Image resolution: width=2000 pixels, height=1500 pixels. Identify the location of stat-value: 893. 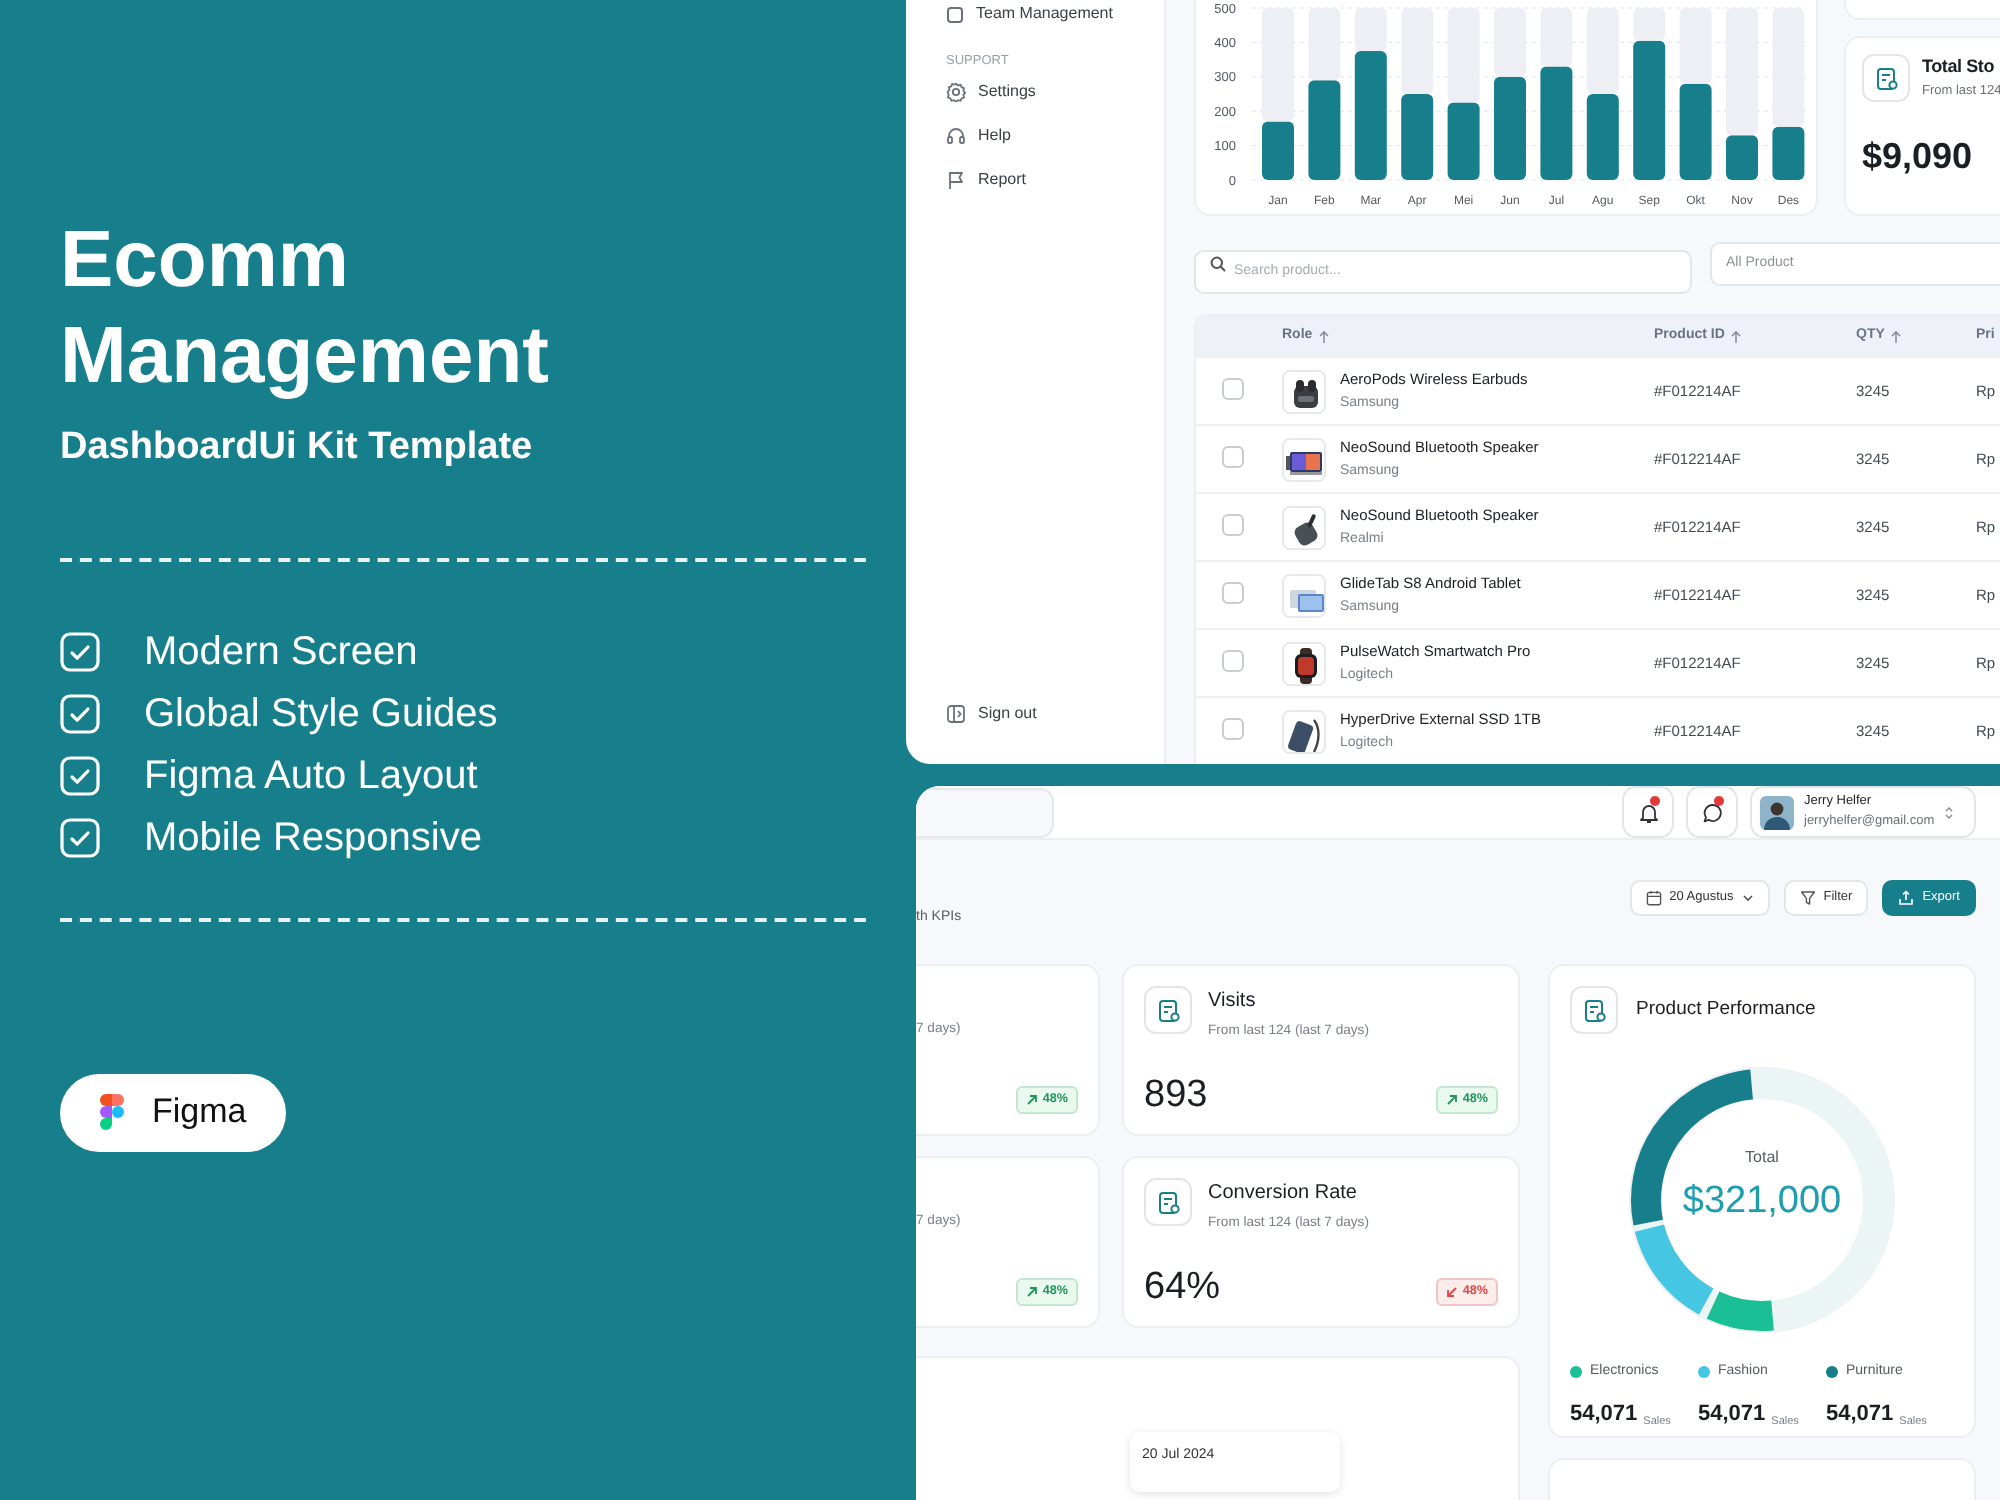
(1176, 1095).